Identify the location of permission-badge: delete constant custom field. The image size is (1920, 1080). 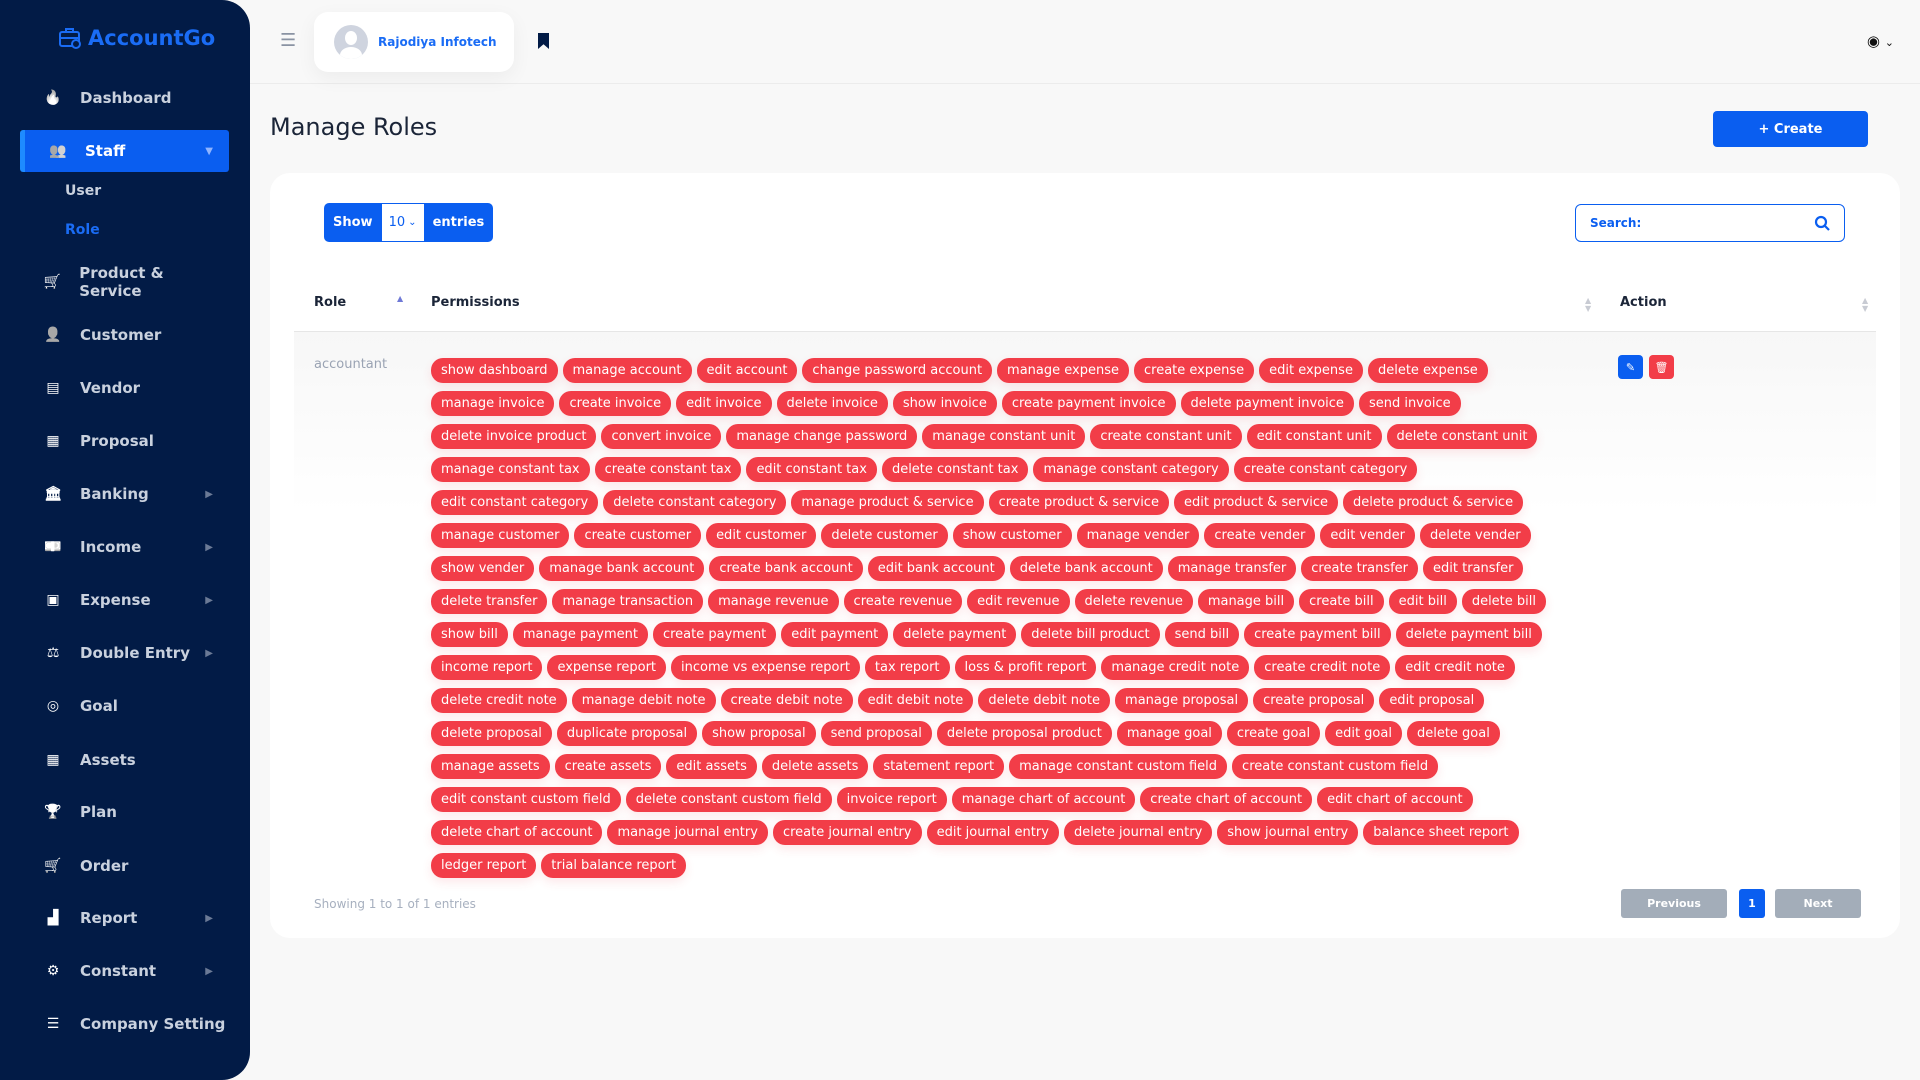
(728, 799).